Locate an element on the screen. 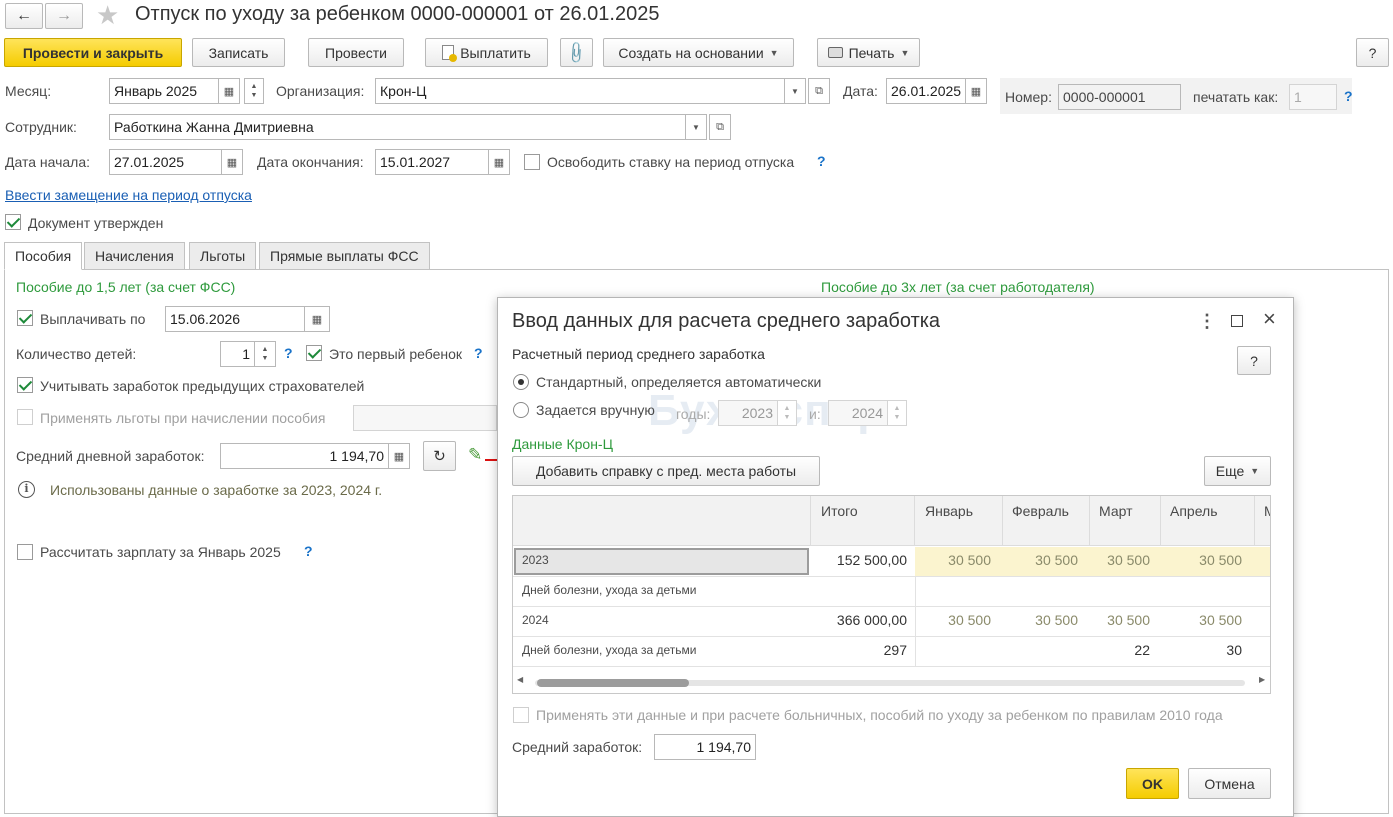  end-date-label: Дата окончания: is located at coordinates (310, 162).